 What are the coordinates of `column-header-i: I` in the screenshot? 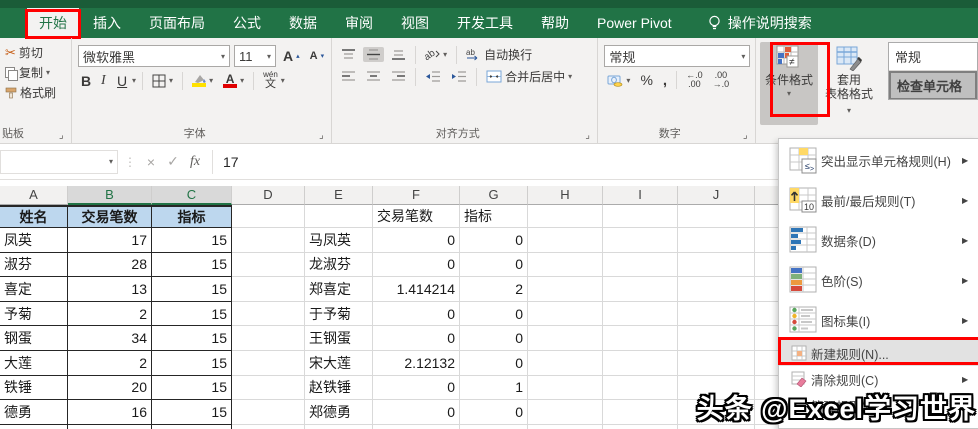 It's located at (640, 195).